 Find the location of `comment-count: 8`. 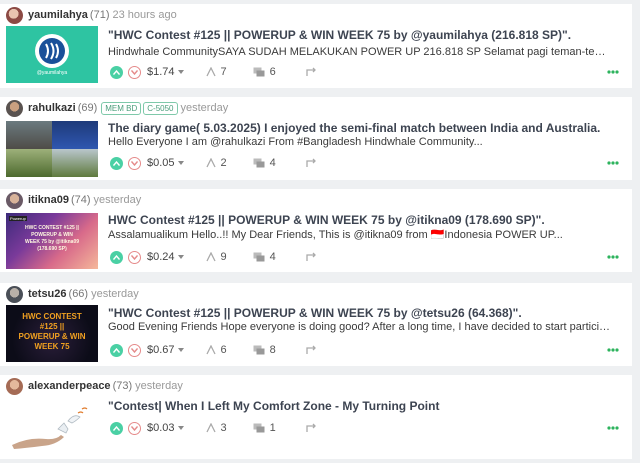

comment-count: 8 is located at coordinates (264, 350).